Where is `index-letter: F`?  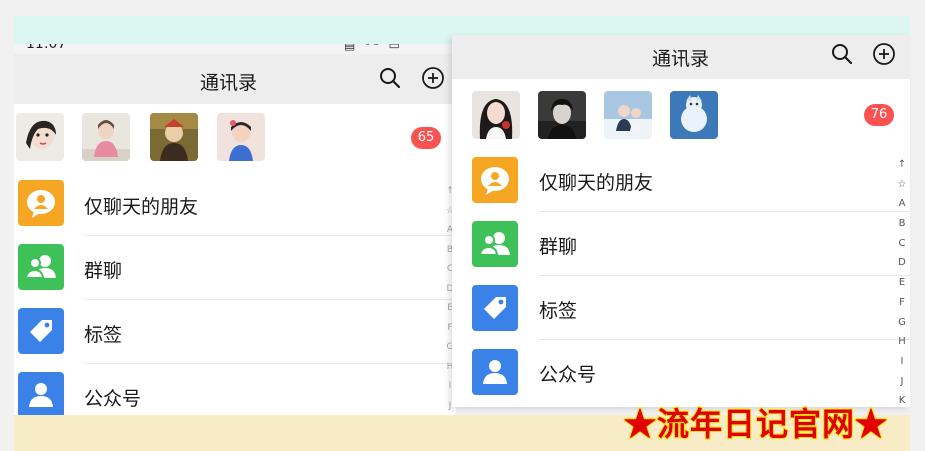 index-letter: F is located at coordinates (902, 303).